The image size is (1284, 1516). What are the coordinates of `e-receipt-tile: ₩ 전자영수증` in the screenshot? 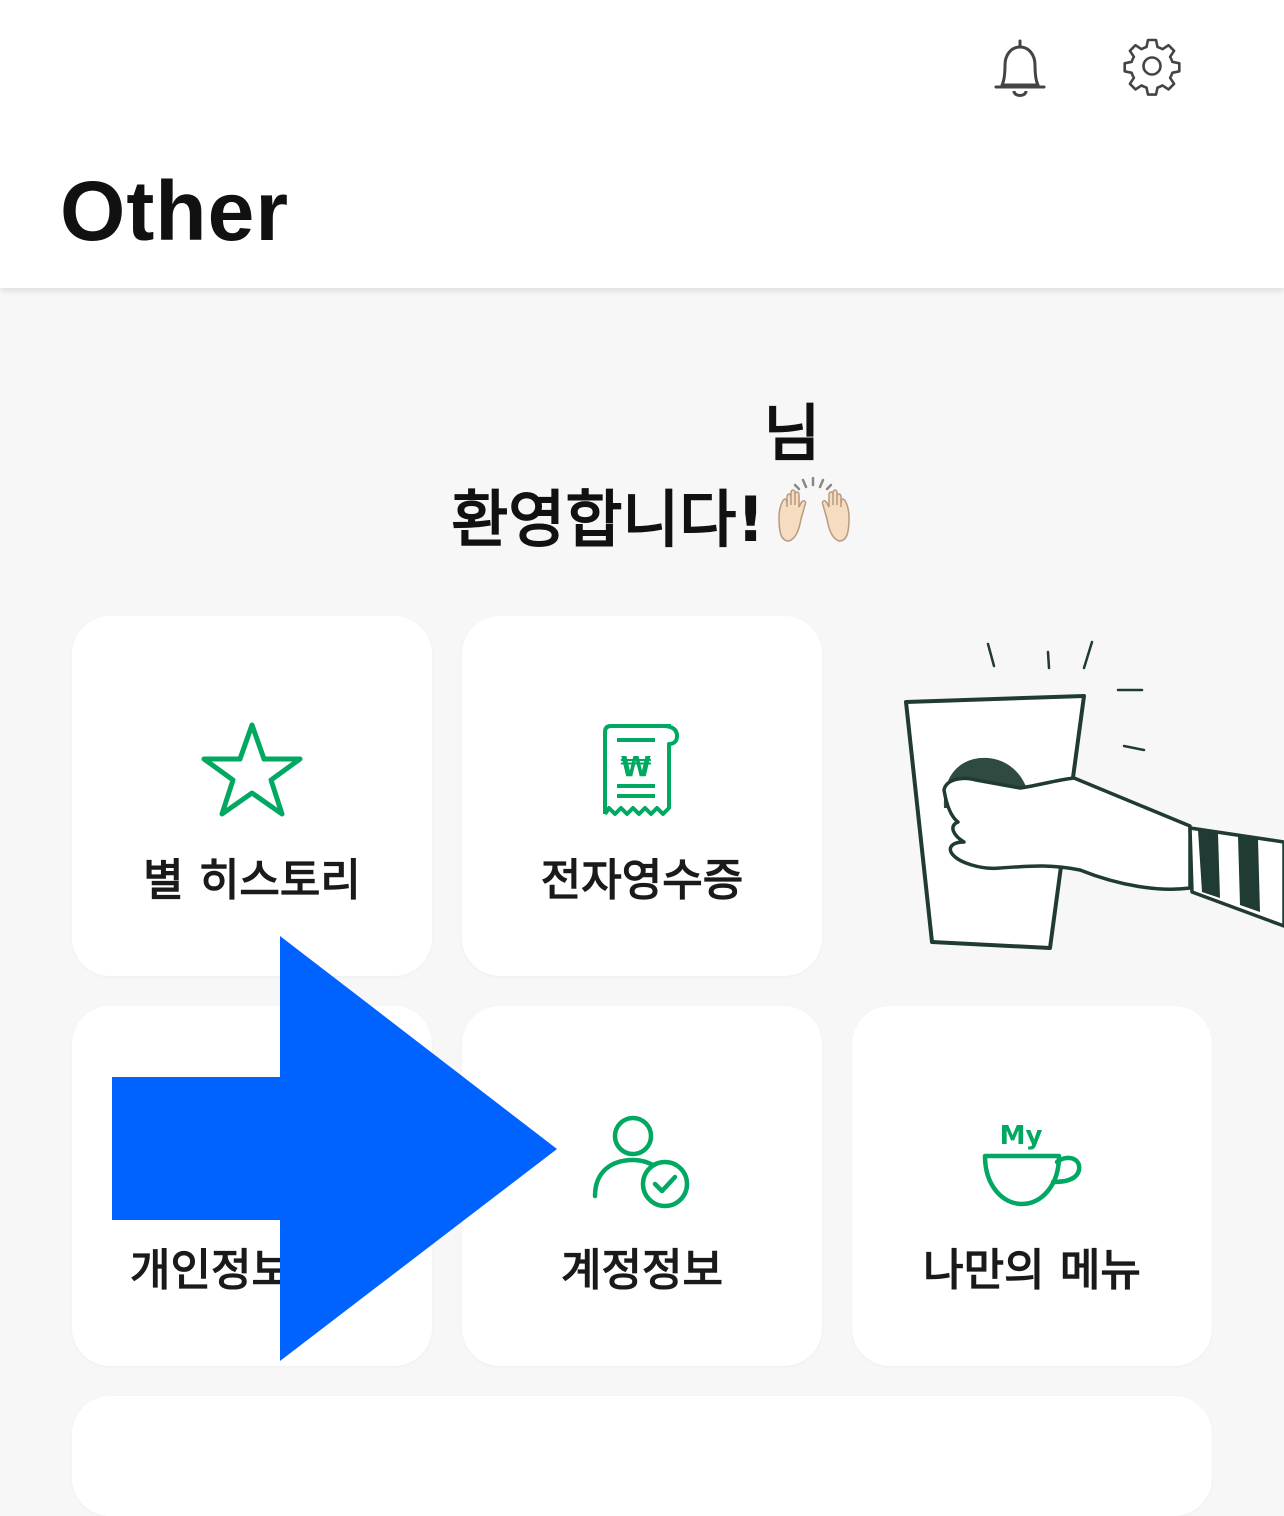 It's located at (642, 796).